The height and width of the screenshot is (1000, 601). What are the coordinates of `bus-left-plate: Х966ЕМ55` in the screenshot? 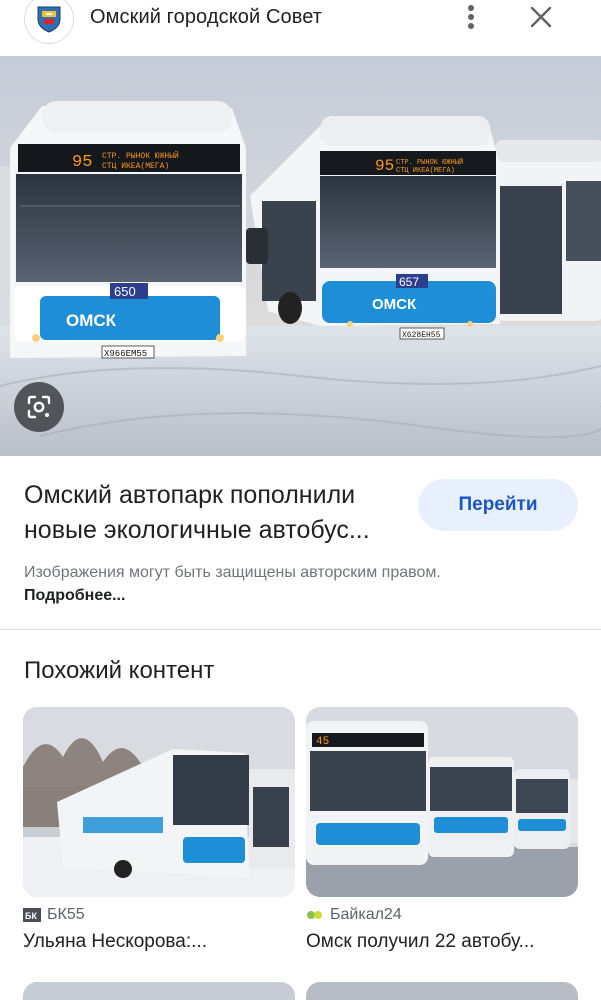 It's located at (125, 354).